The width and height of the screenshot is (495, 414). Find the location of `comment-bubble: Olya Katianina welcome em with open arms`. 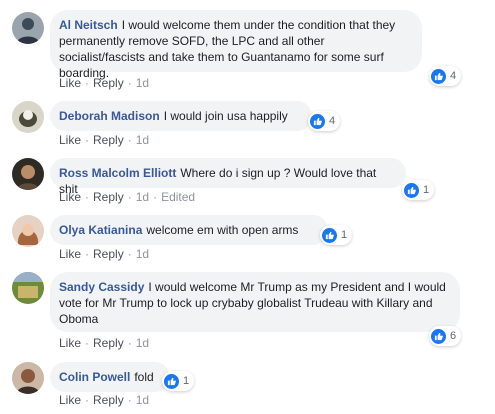

comment-bubble: Olya Katianina welcome em with open arms is located at coordinates (189, 230).